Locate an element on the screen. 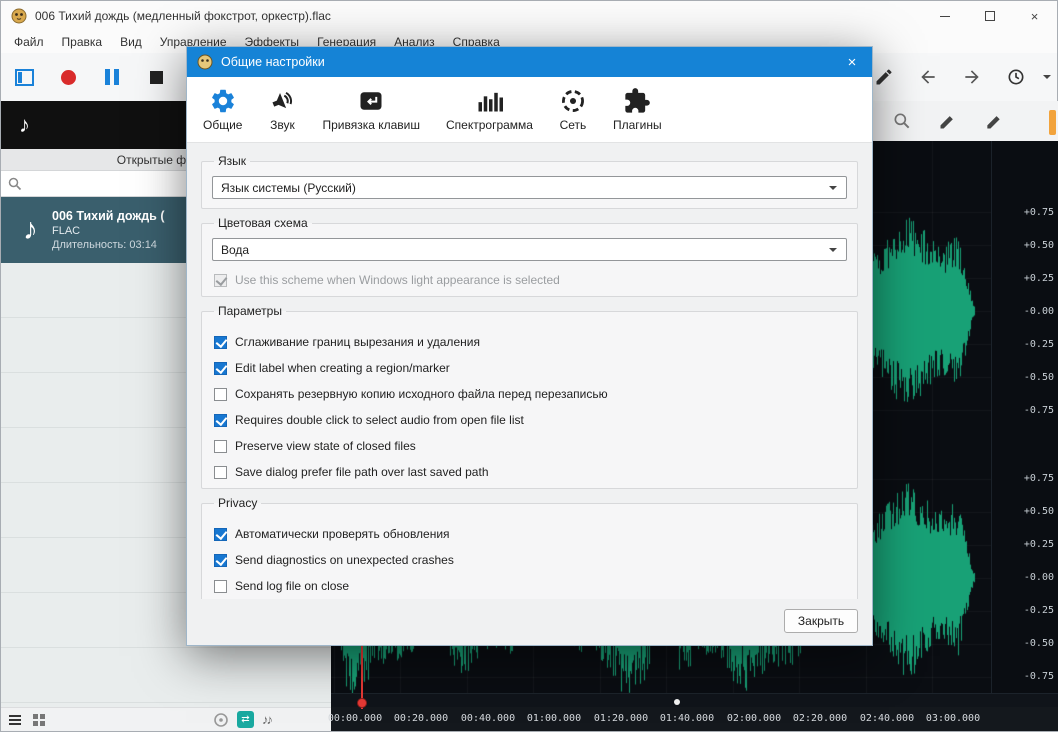  close-button: × is located at coordinates (1034, 16).